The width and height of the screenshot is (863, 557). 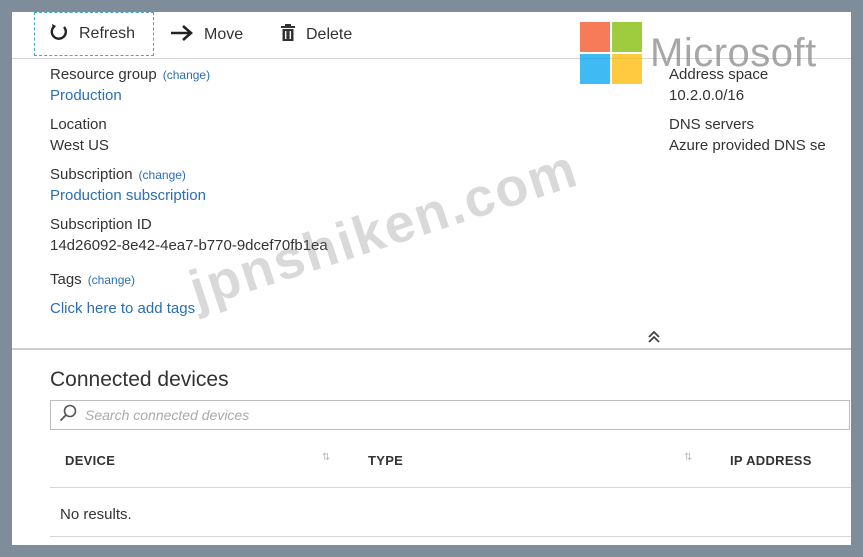 I want to click on logo-square-green, so click(x=627, y=37).